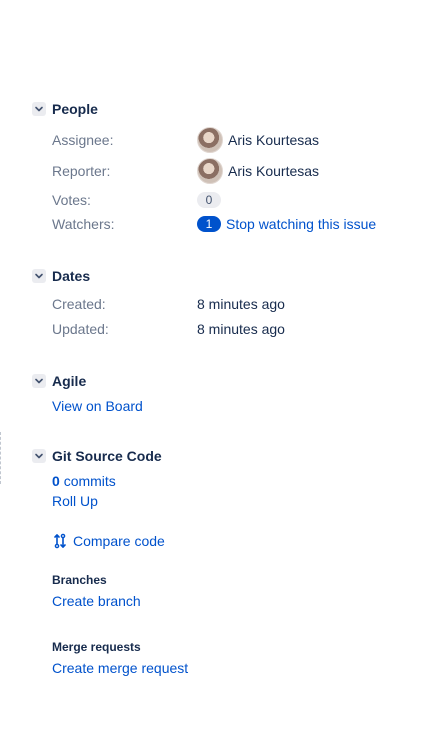  I want to click on stop-watching-link: Stop watching this issue, so click(301, 224).